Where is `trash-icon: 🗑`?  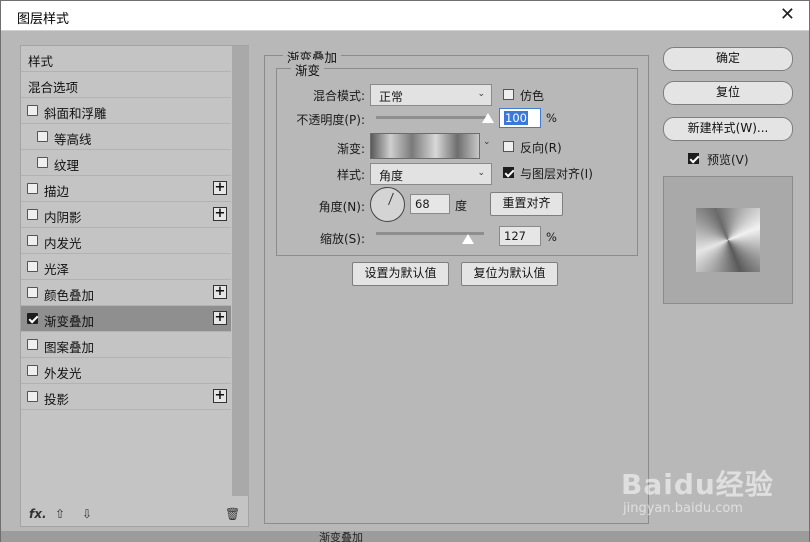
trash-icon: 🗑 is located at coordinates (232, 514).